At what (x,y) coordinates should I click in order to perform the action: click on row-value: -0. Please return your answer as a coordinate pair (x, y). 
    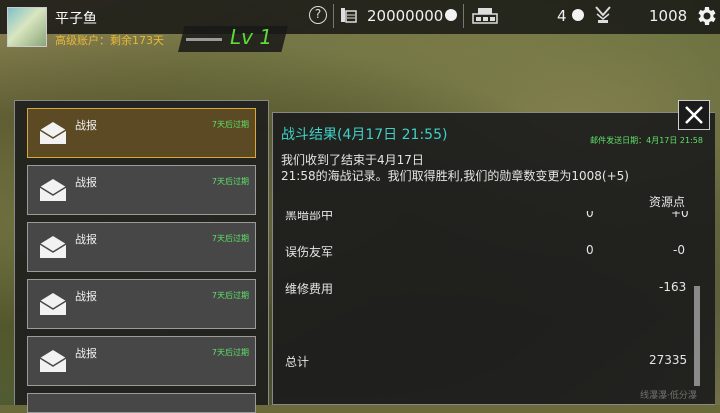
    Looking at the image, I should click on (679, 250).